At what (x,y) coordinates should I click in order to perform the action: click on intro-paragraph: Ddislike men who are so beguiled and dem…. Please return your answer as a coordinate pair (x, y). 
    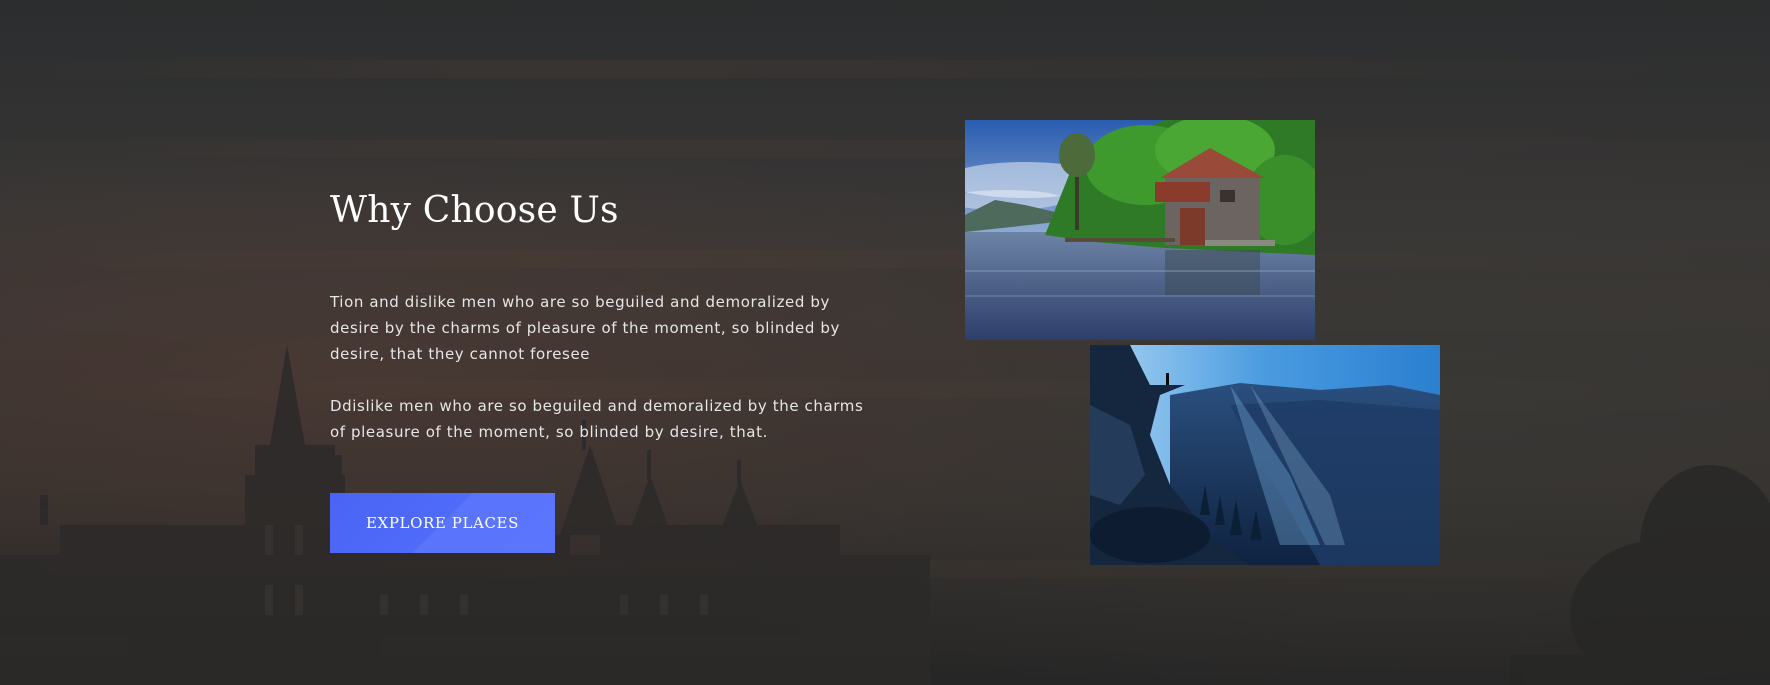
    Looking at the image, I should click on (597, 419).